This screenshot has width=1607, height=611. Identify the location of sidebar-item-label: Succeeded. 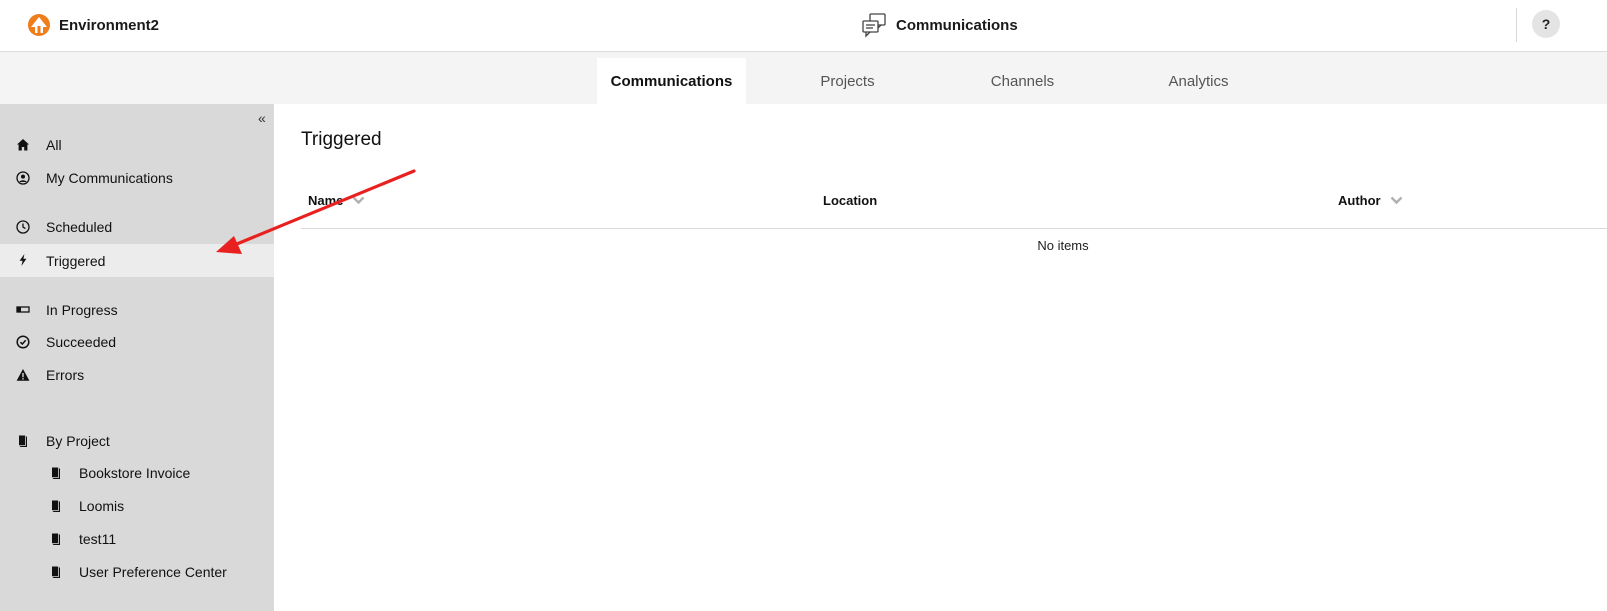
(81, 342).